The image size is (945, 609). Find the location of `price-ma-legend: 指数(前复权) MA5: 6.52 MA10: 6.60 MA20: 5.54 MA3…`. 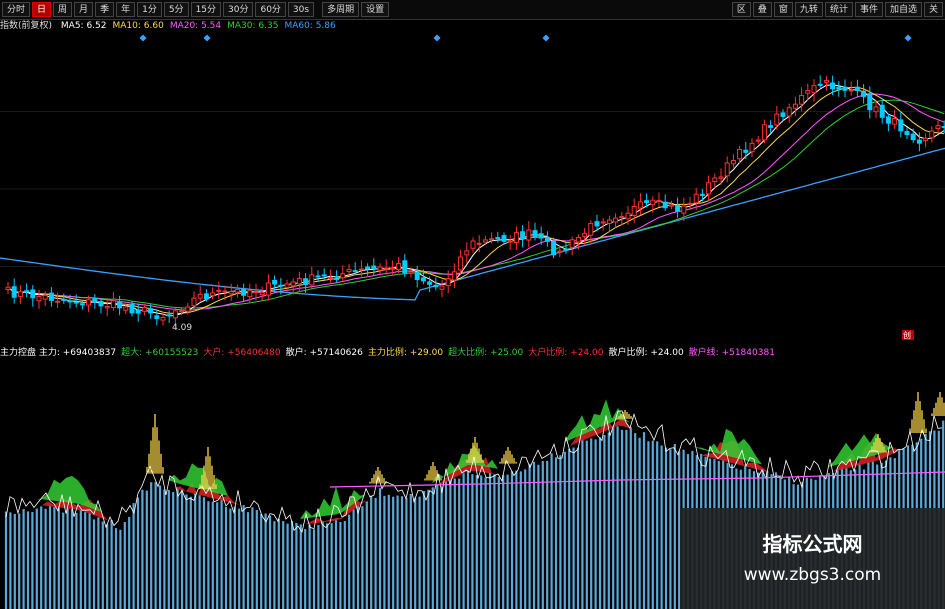

price-ma-legend: 指数(前复权) MA5: 6.52 MA10: 6.60 MA20: 5.54 MA3… is located at coordinates (174, 26).